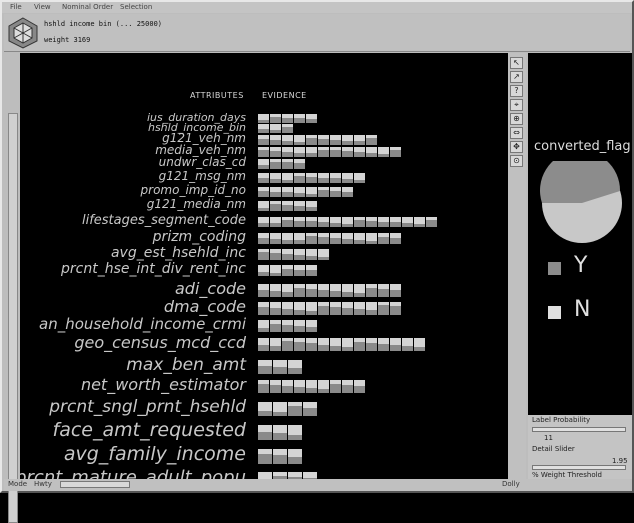  Describe the element at coordinates (205, 306) in the screenshot. I see `attribute-label: dma_code` at that location.